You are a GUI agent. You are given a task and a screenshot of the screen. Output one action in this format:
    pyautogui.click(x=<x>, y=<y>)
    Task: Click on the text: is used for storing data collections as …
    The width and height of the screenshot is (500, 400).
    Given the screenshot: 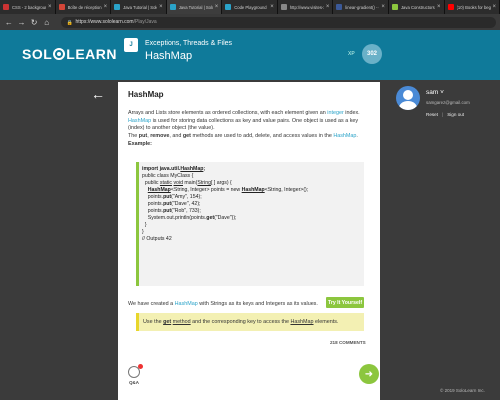 What is the action you would take?
    pyautogui.click(x=243, y=124)
    